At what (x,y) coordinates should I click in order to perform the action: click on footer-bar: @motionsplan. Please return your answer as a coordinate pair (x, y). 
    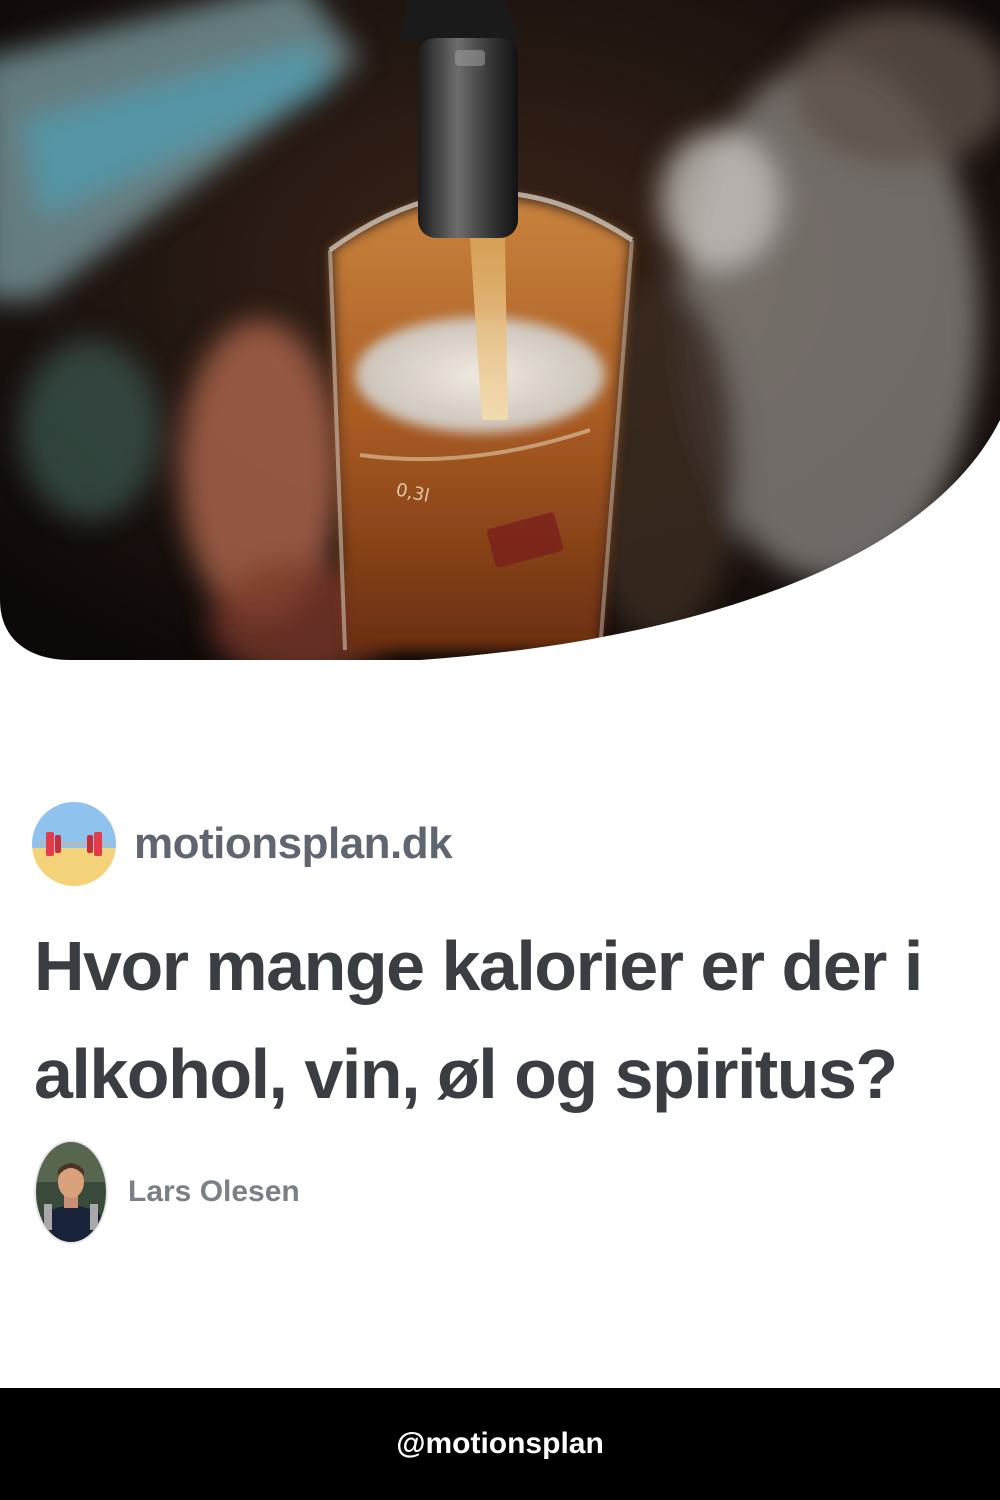
    Looking at the image, I should click on (500, 1444).